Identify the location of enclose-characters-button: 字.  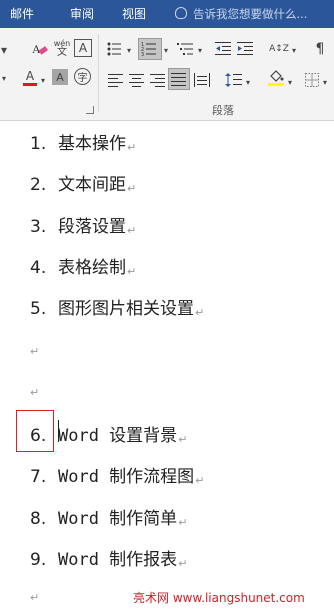
(82, 76).